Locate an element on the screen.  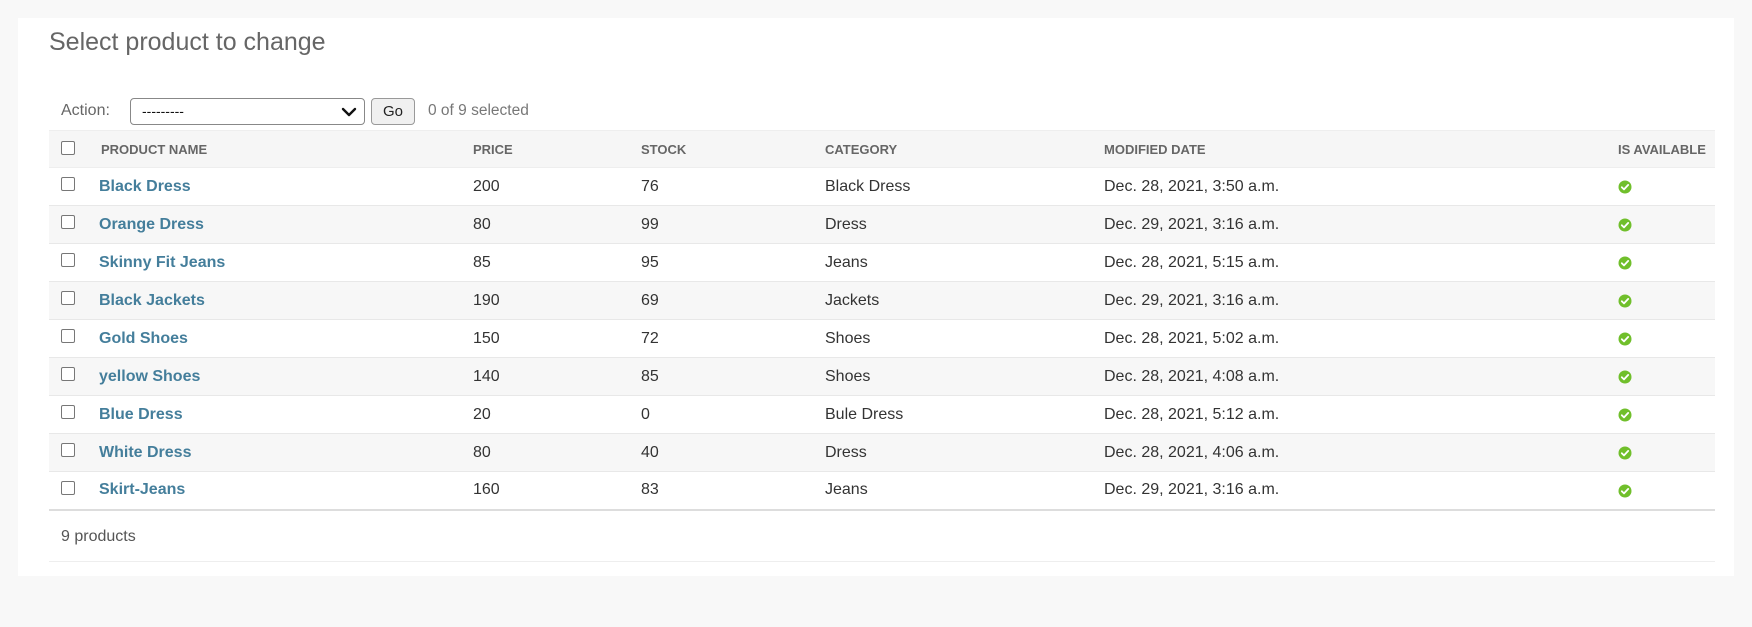
stock-cell: 0 is located at coordinates (733, 414).